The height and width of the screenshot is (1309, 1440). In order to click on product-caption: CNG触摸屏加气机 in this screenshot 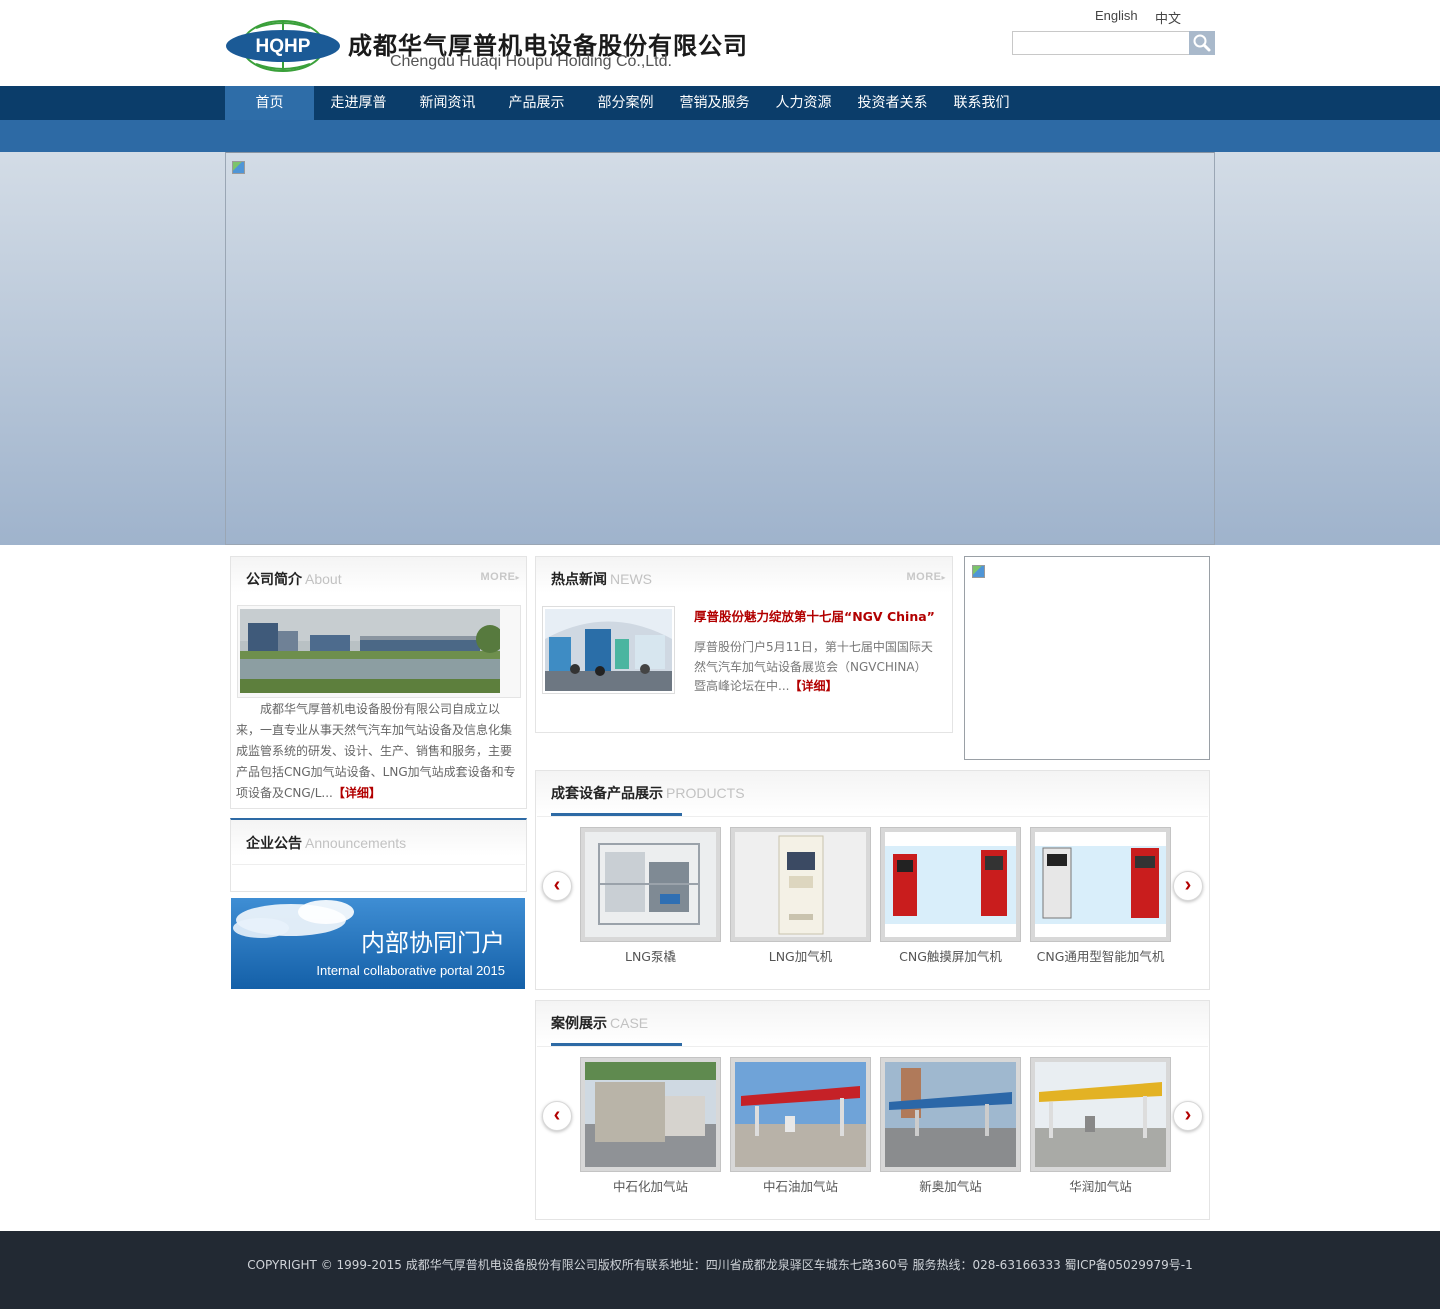, I will do `click(950, 955)`.